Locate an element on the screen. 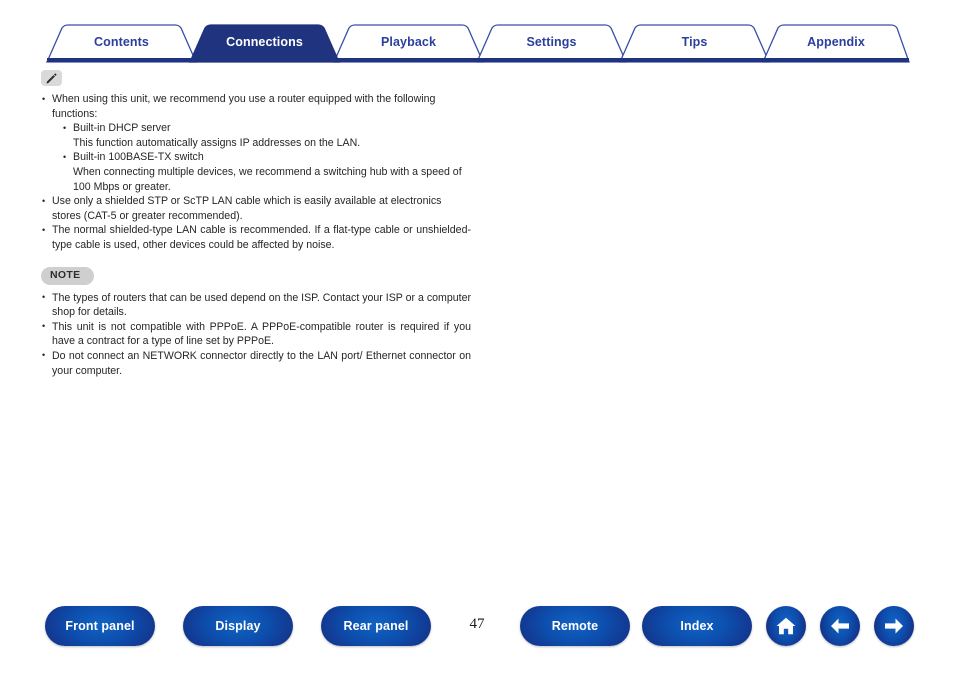 This screenshot has width=954, height=673. list-item: Built-in DHCP server is located at coordinates (267, 128).